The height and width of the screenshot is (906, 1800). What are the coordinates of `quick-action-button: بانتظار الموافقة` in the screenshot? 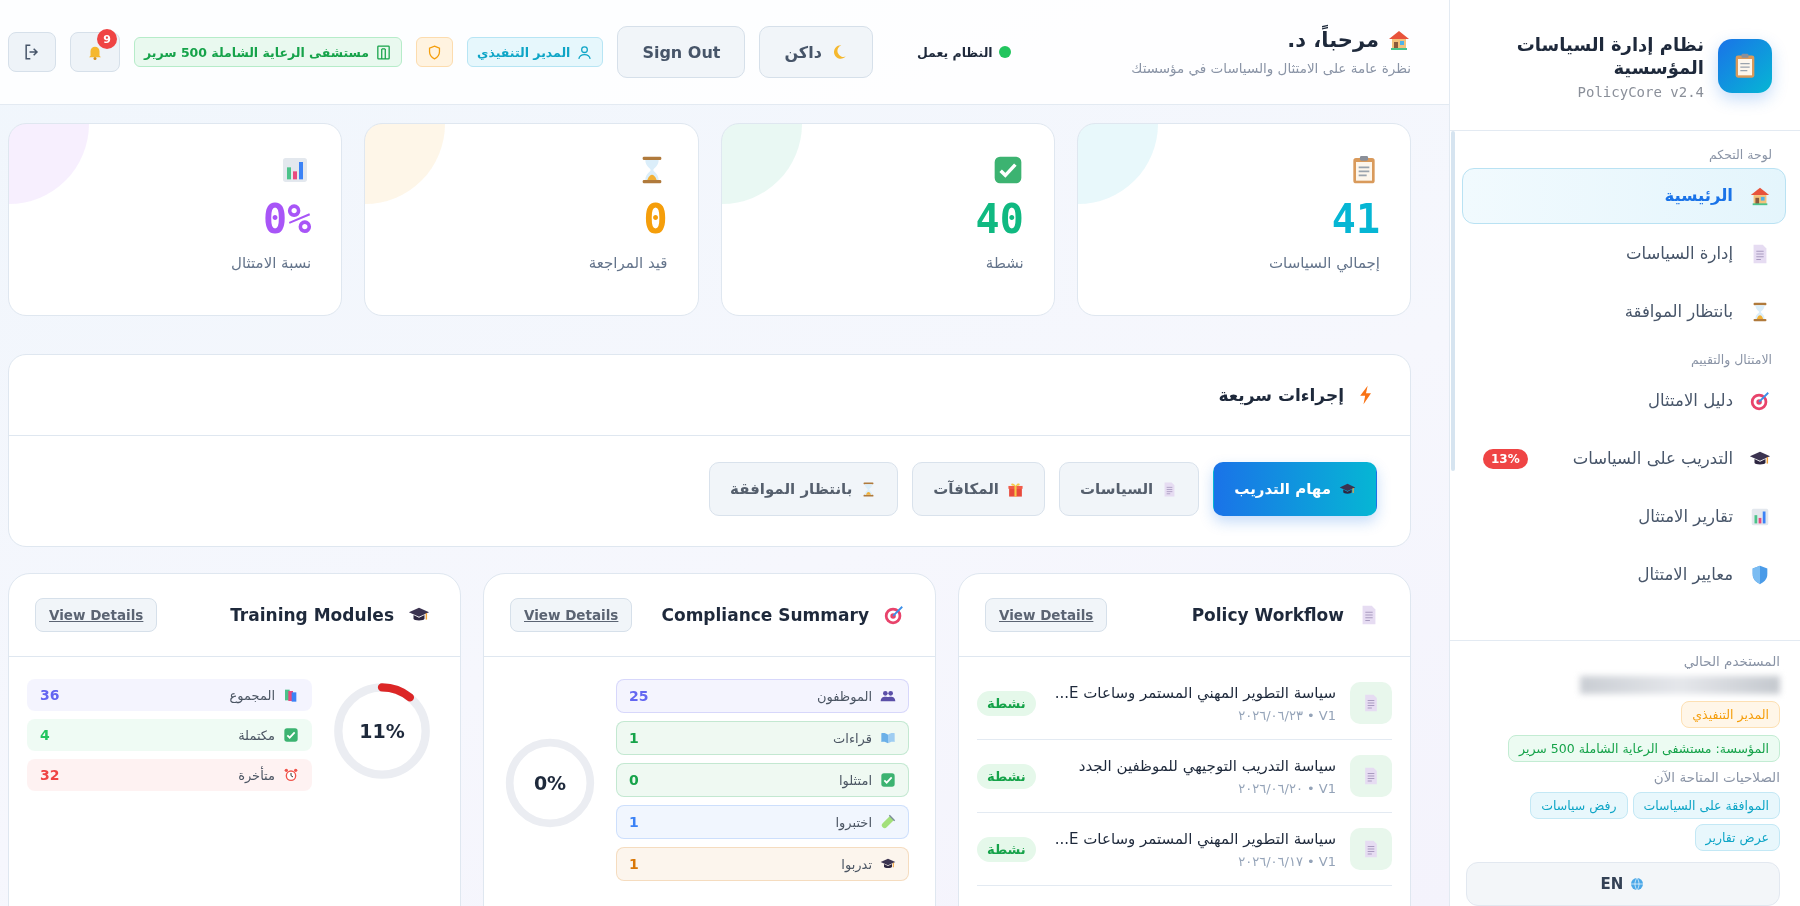 It's located at (804, 489).